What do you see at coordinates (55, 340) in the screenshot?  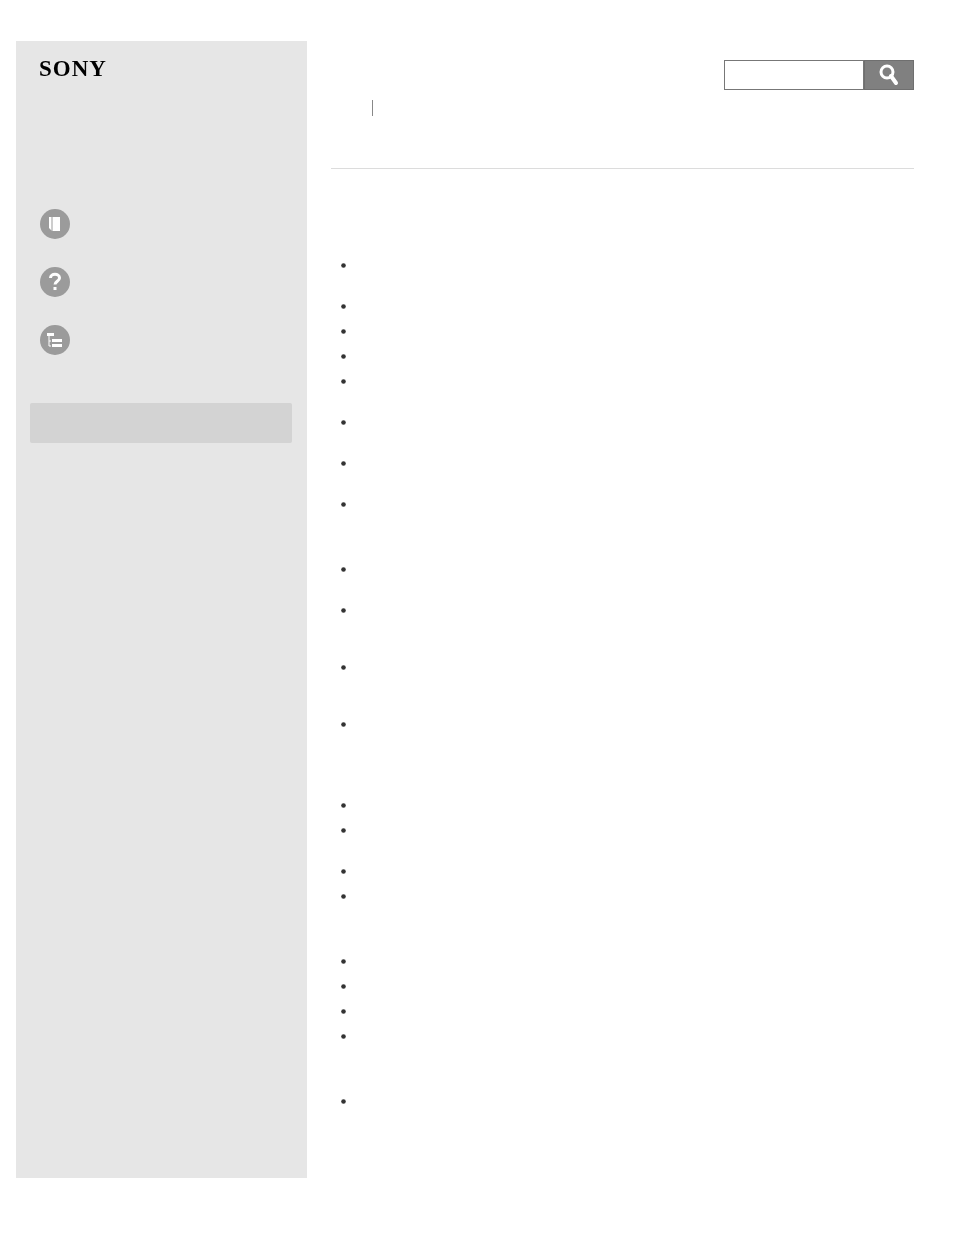 I see `tree-icon` at bounding box center [55, 340].